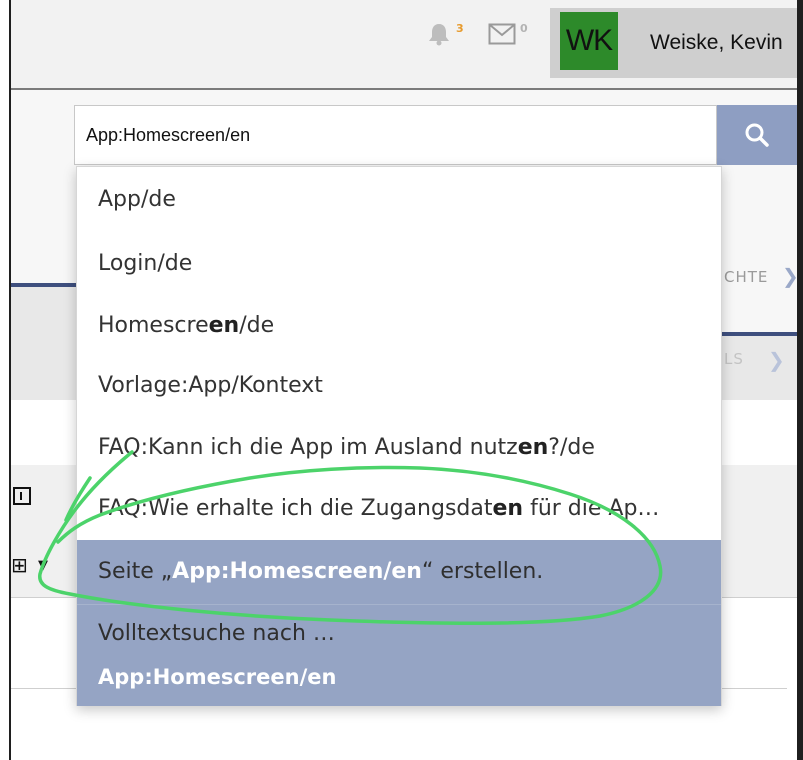 The width and height of the screenshot is (803, 760). Describe the element at coordinates (800, 380) in the screenshot. I see `window-edge-right` at that location.